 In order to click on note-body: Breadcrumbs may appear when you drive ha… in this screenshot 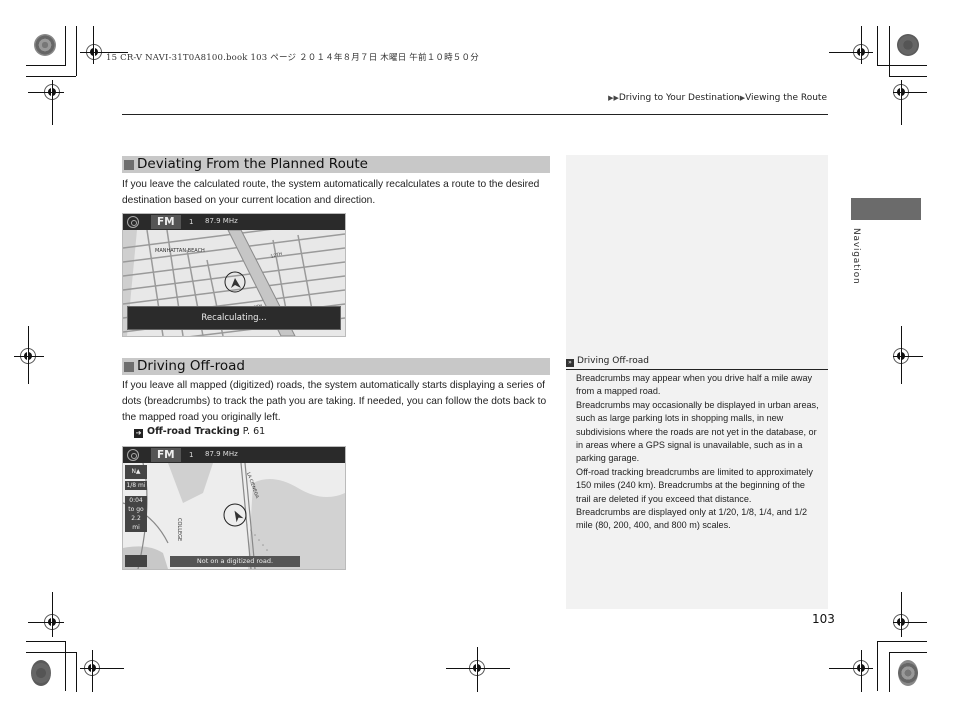, I will do `click(699, 452)`.